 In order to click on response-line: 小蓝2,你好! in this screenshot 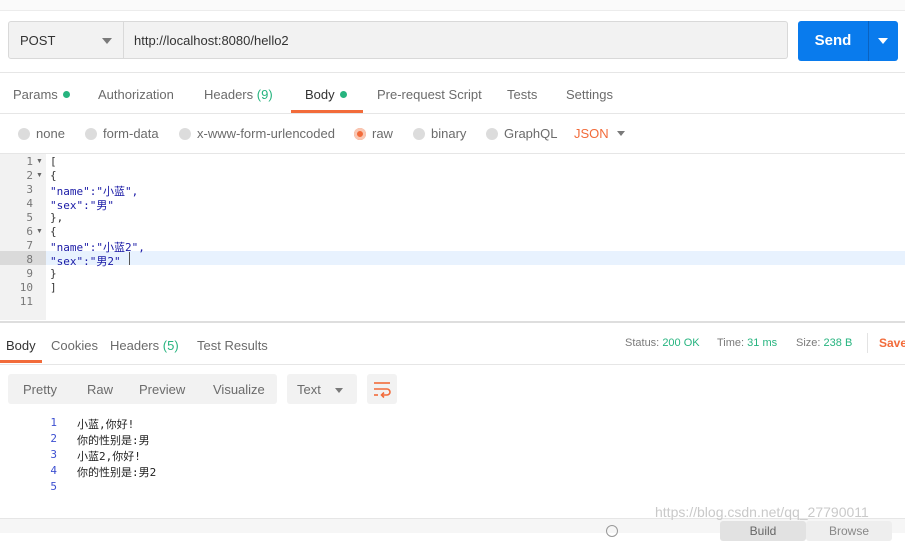, I will do `click(109, 456)`.